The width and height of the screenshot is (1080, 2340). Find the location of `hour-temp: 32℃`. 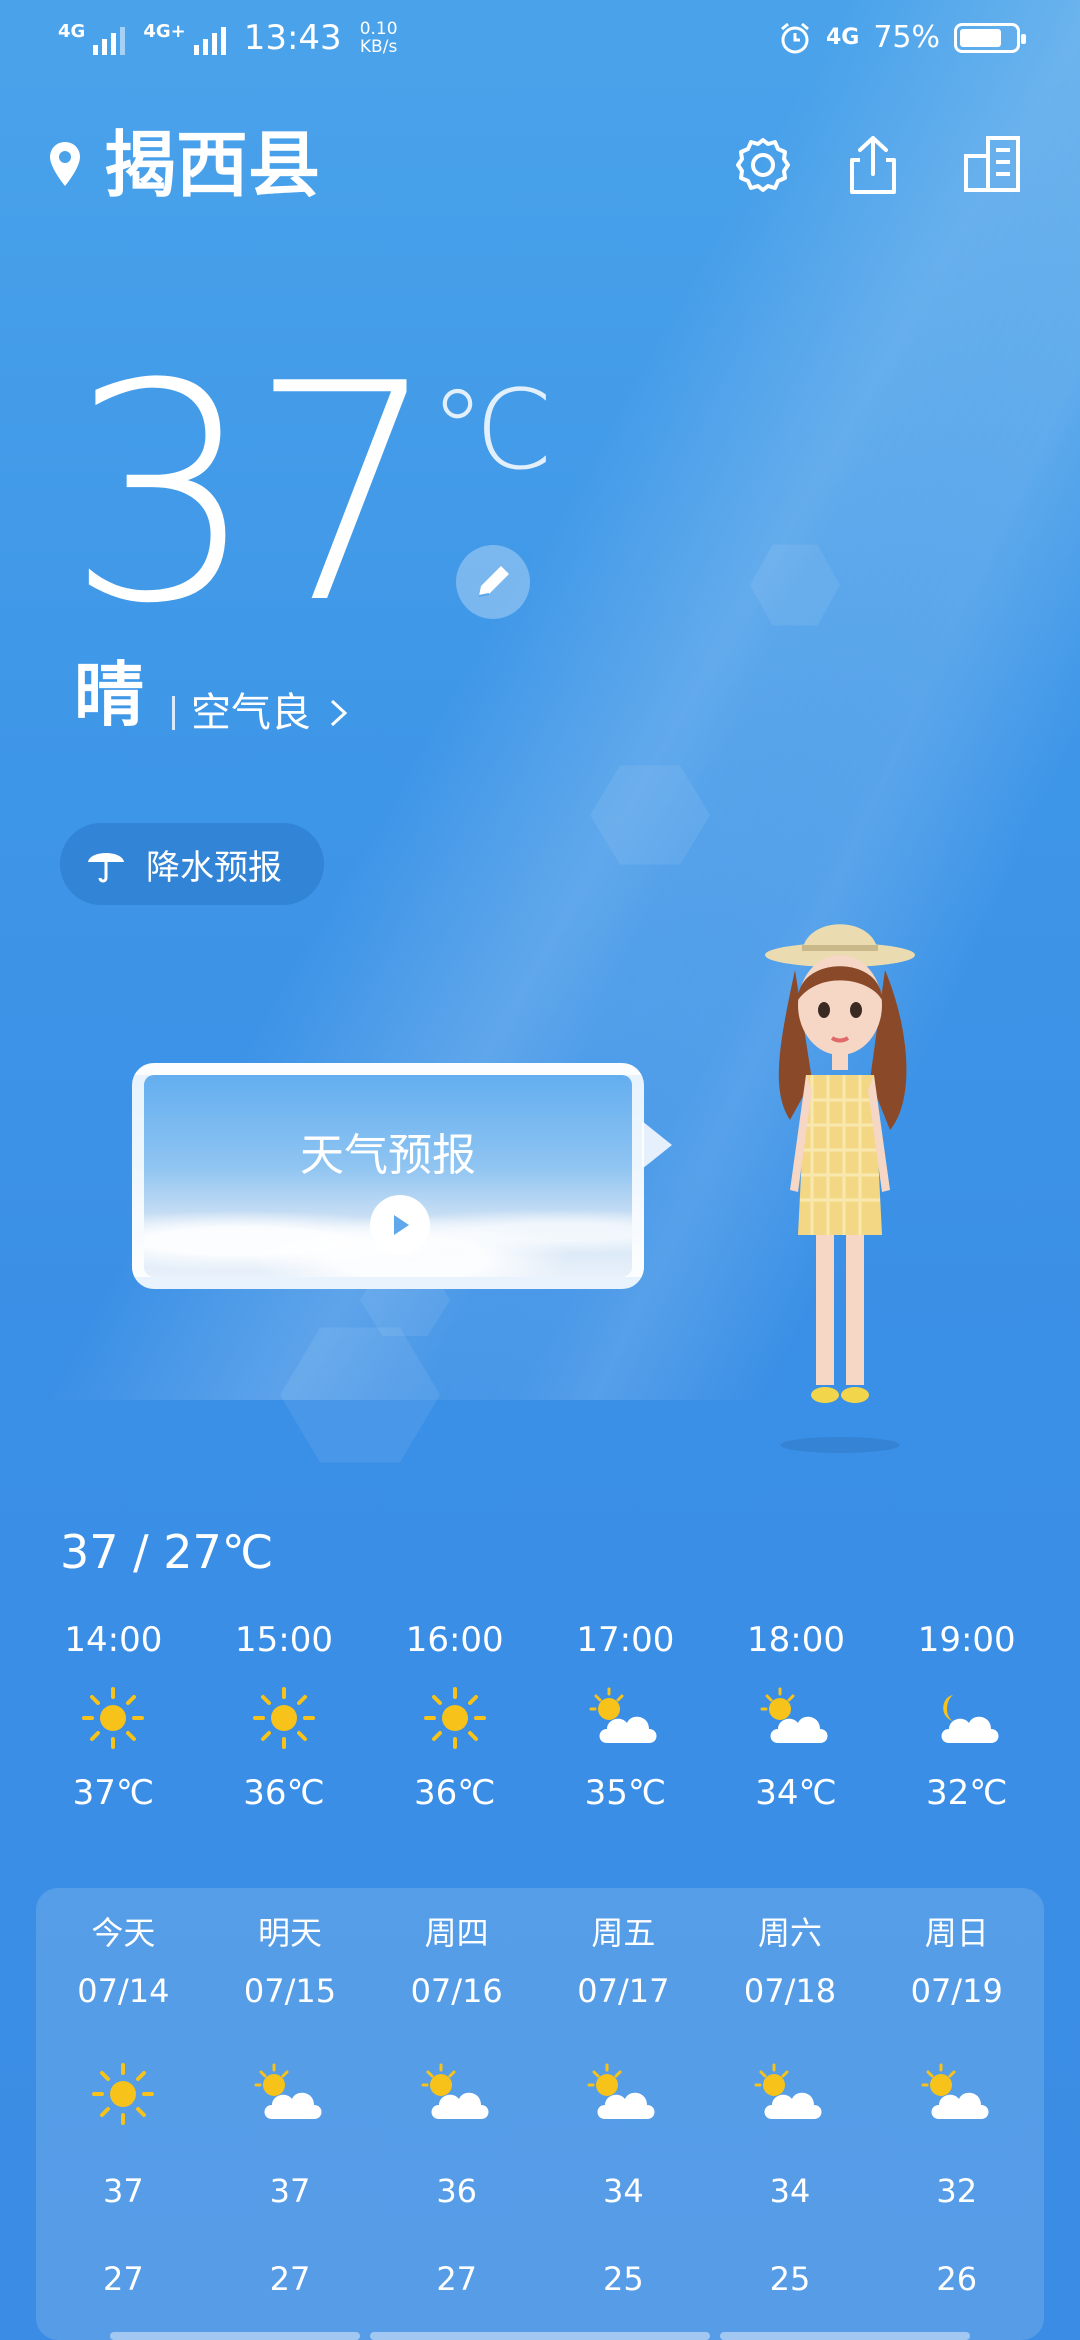

hour-temp: 32℃ is located at coordinates (966, 1793).